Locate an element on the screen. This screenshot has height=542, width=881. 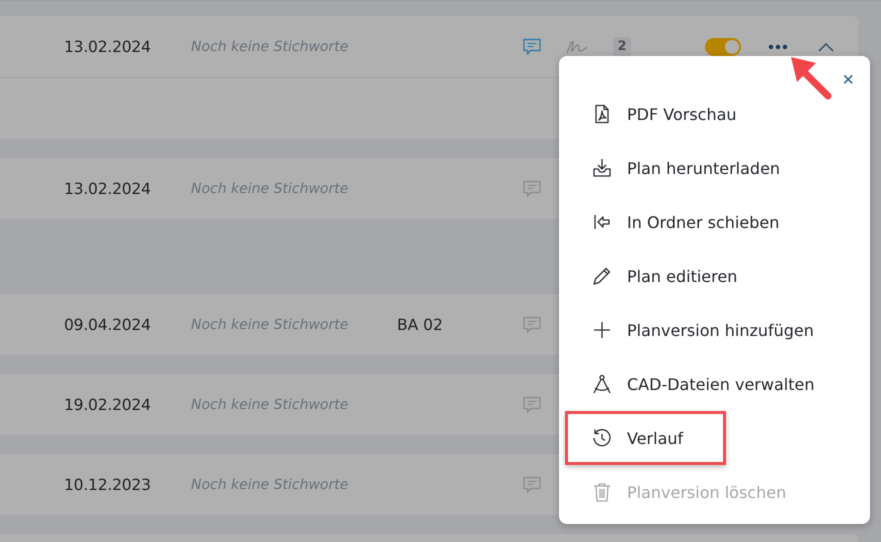
toggle-switch is located at coordinates (723, 47).